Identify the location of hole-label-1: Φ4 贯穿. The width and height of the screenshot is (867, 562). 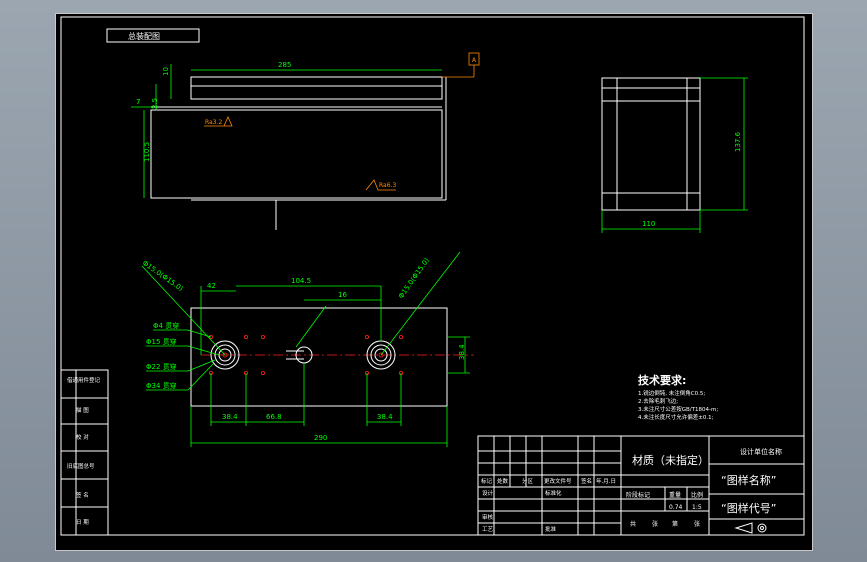
(166, 325).